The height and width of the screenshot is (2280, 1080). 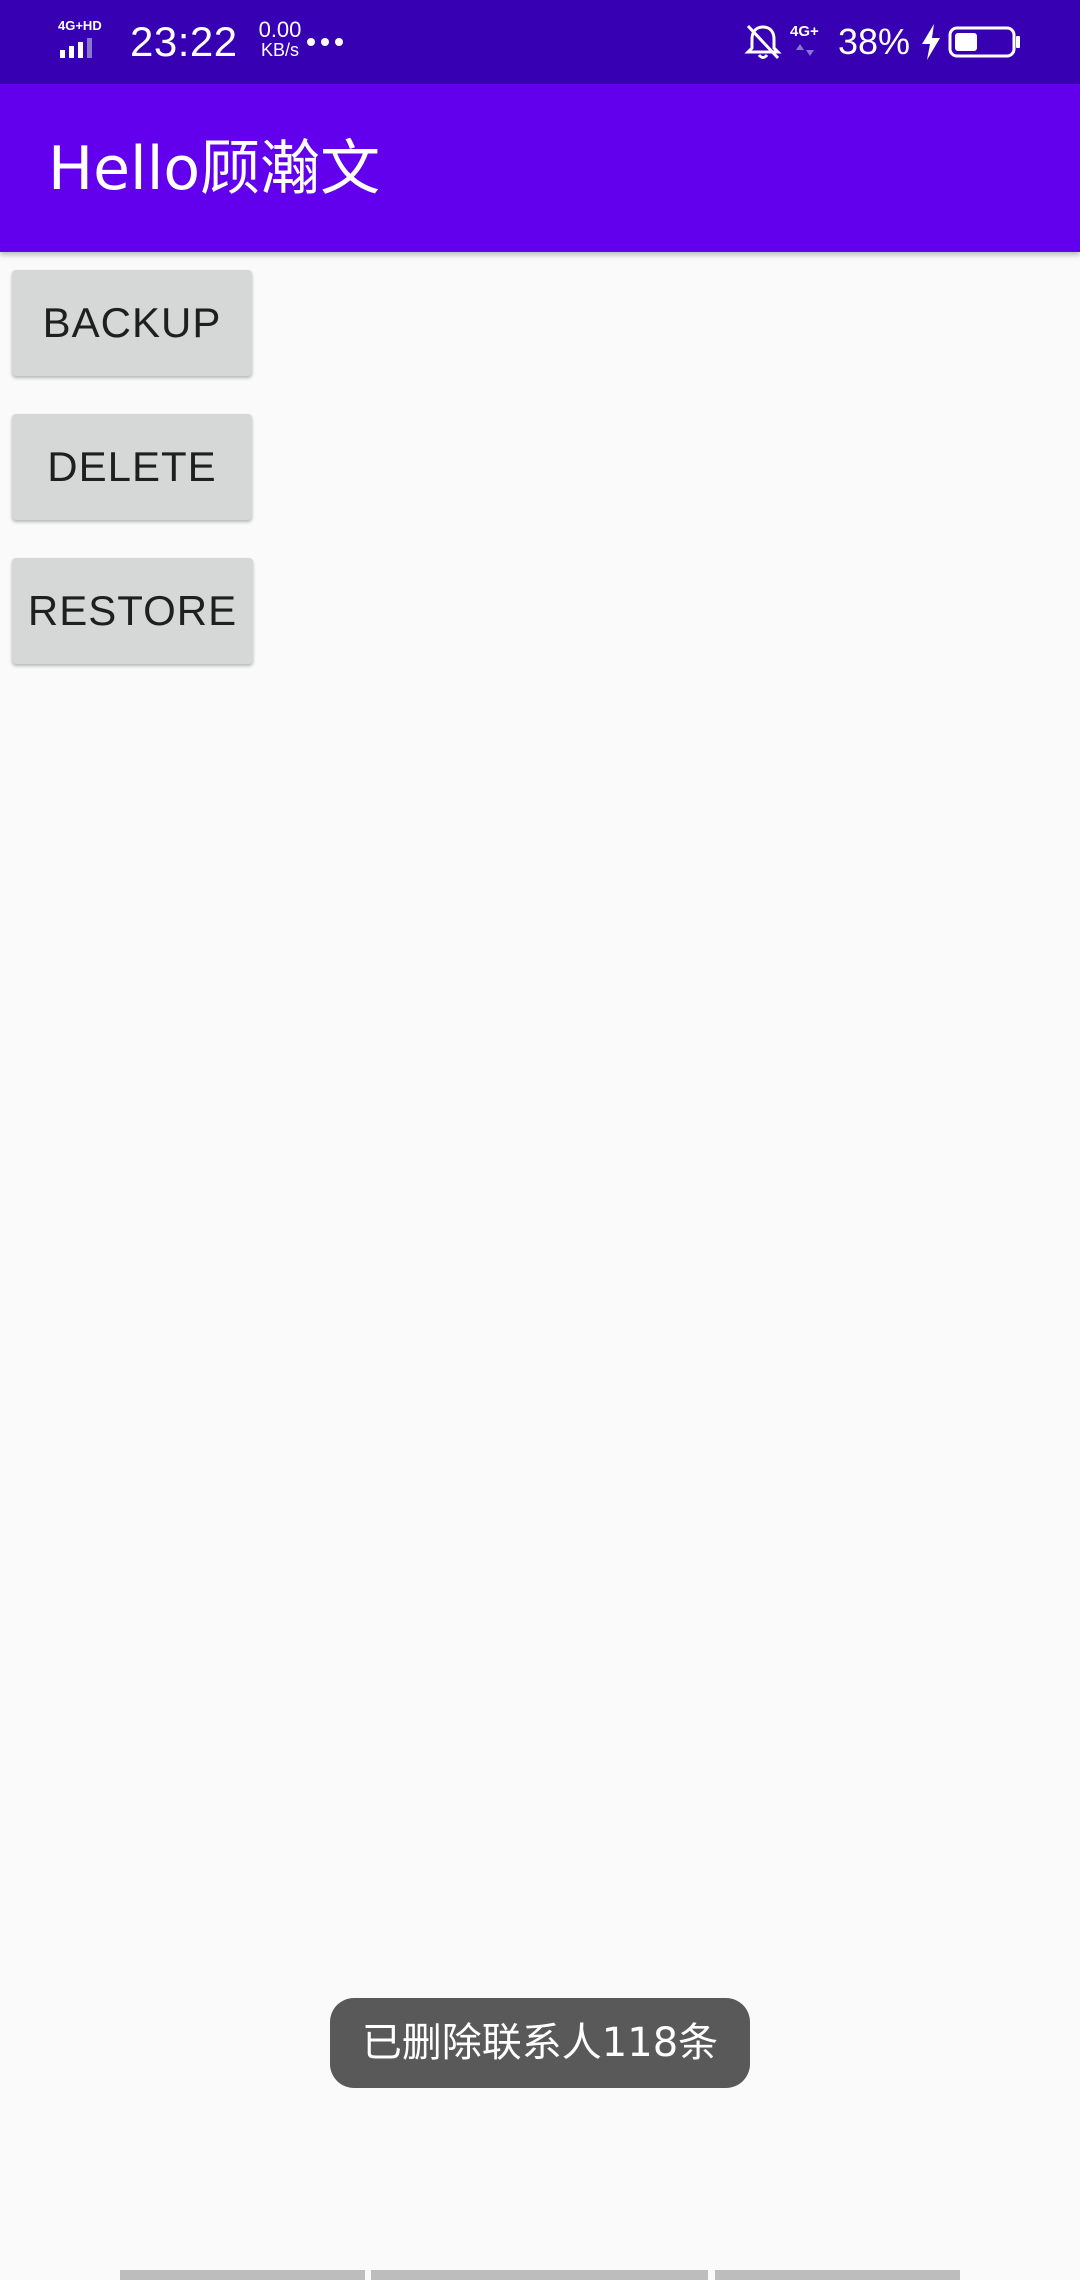 I want to click on network-icon: 4G+, so click(x=804, y=39).